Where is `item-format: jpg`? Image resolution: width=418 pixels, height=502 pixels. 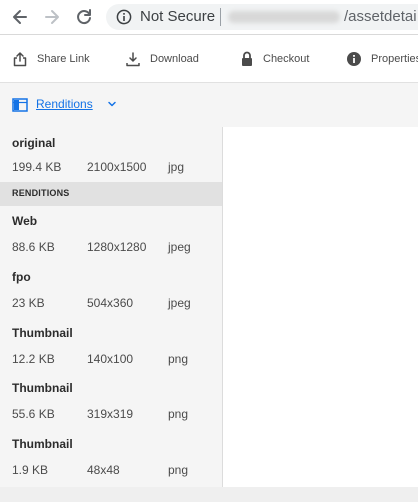
item-format: jpg is located at coordinates (176, 167).